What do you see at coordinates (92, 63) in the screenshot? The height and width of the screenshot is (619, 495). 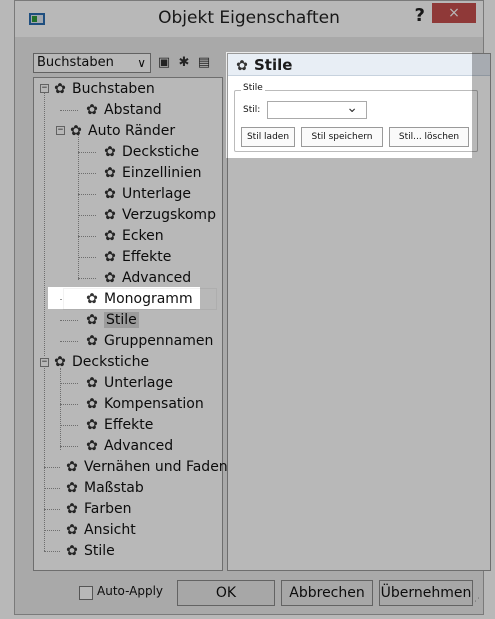 I see `category-combo: Buchstaben ∨` at bounding box center [92, 63].